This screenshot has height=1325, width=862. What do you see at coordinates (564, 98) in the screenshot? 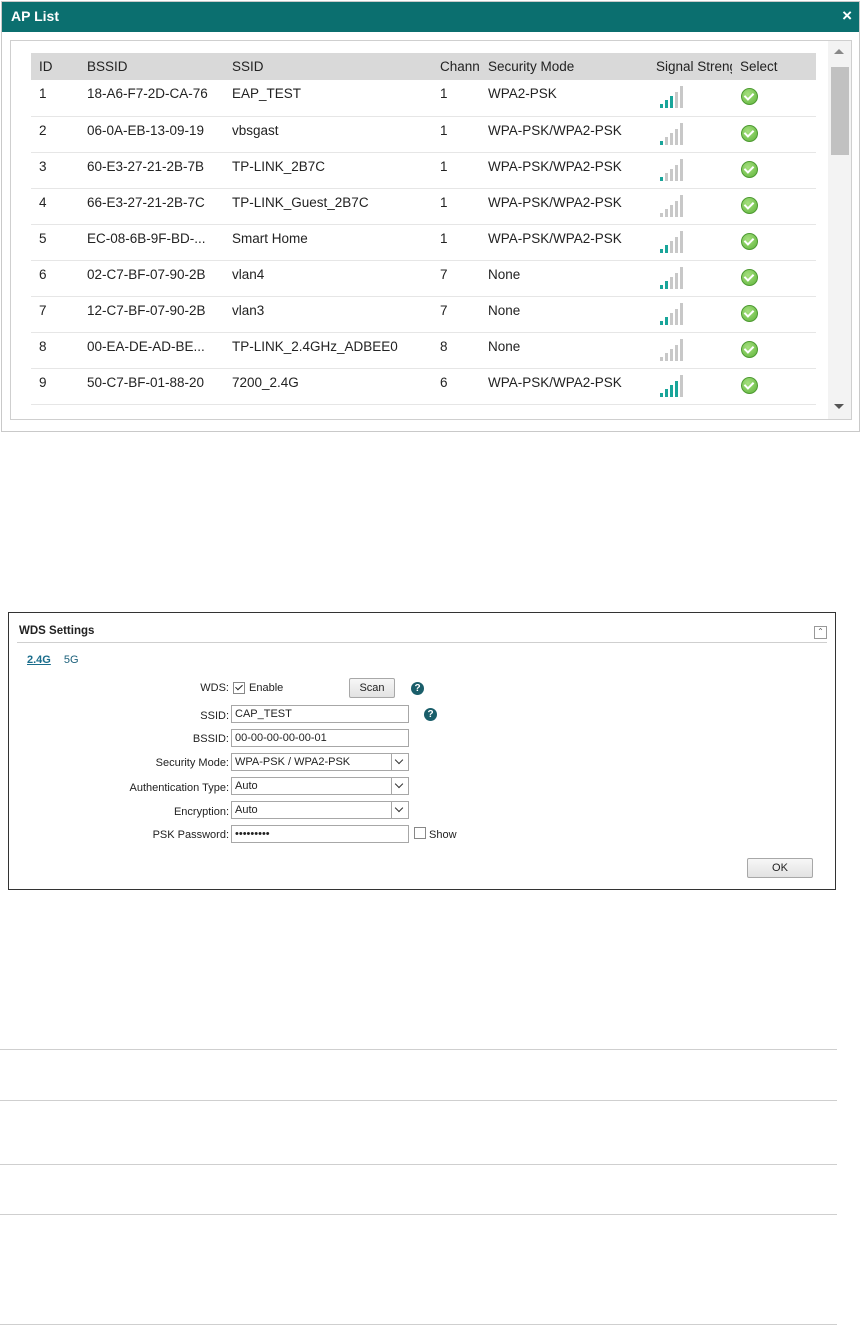
I see `row-security-mode: WPA2-PSK` at bounding box center [564, 98].